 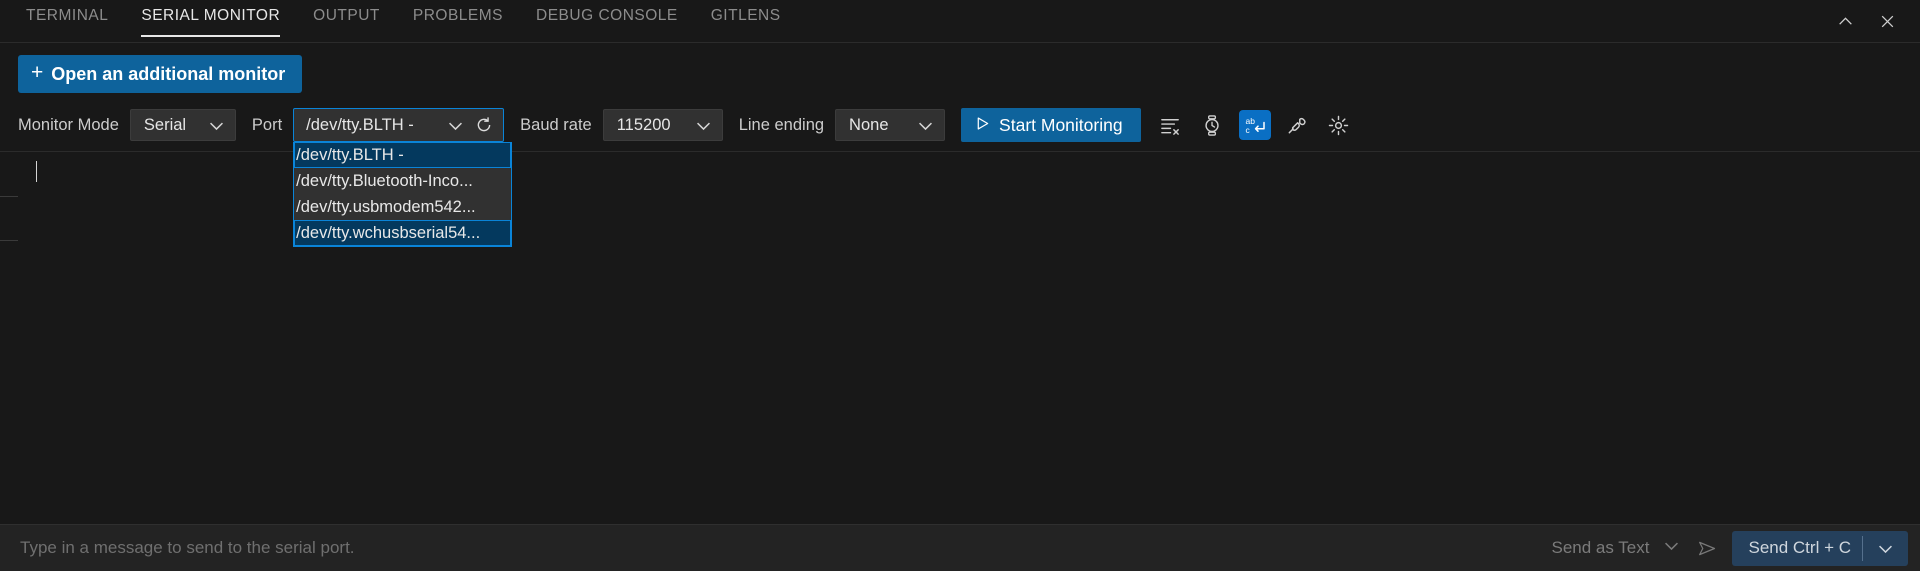 I want to click on send-message-input, so click(x=781, y=548).